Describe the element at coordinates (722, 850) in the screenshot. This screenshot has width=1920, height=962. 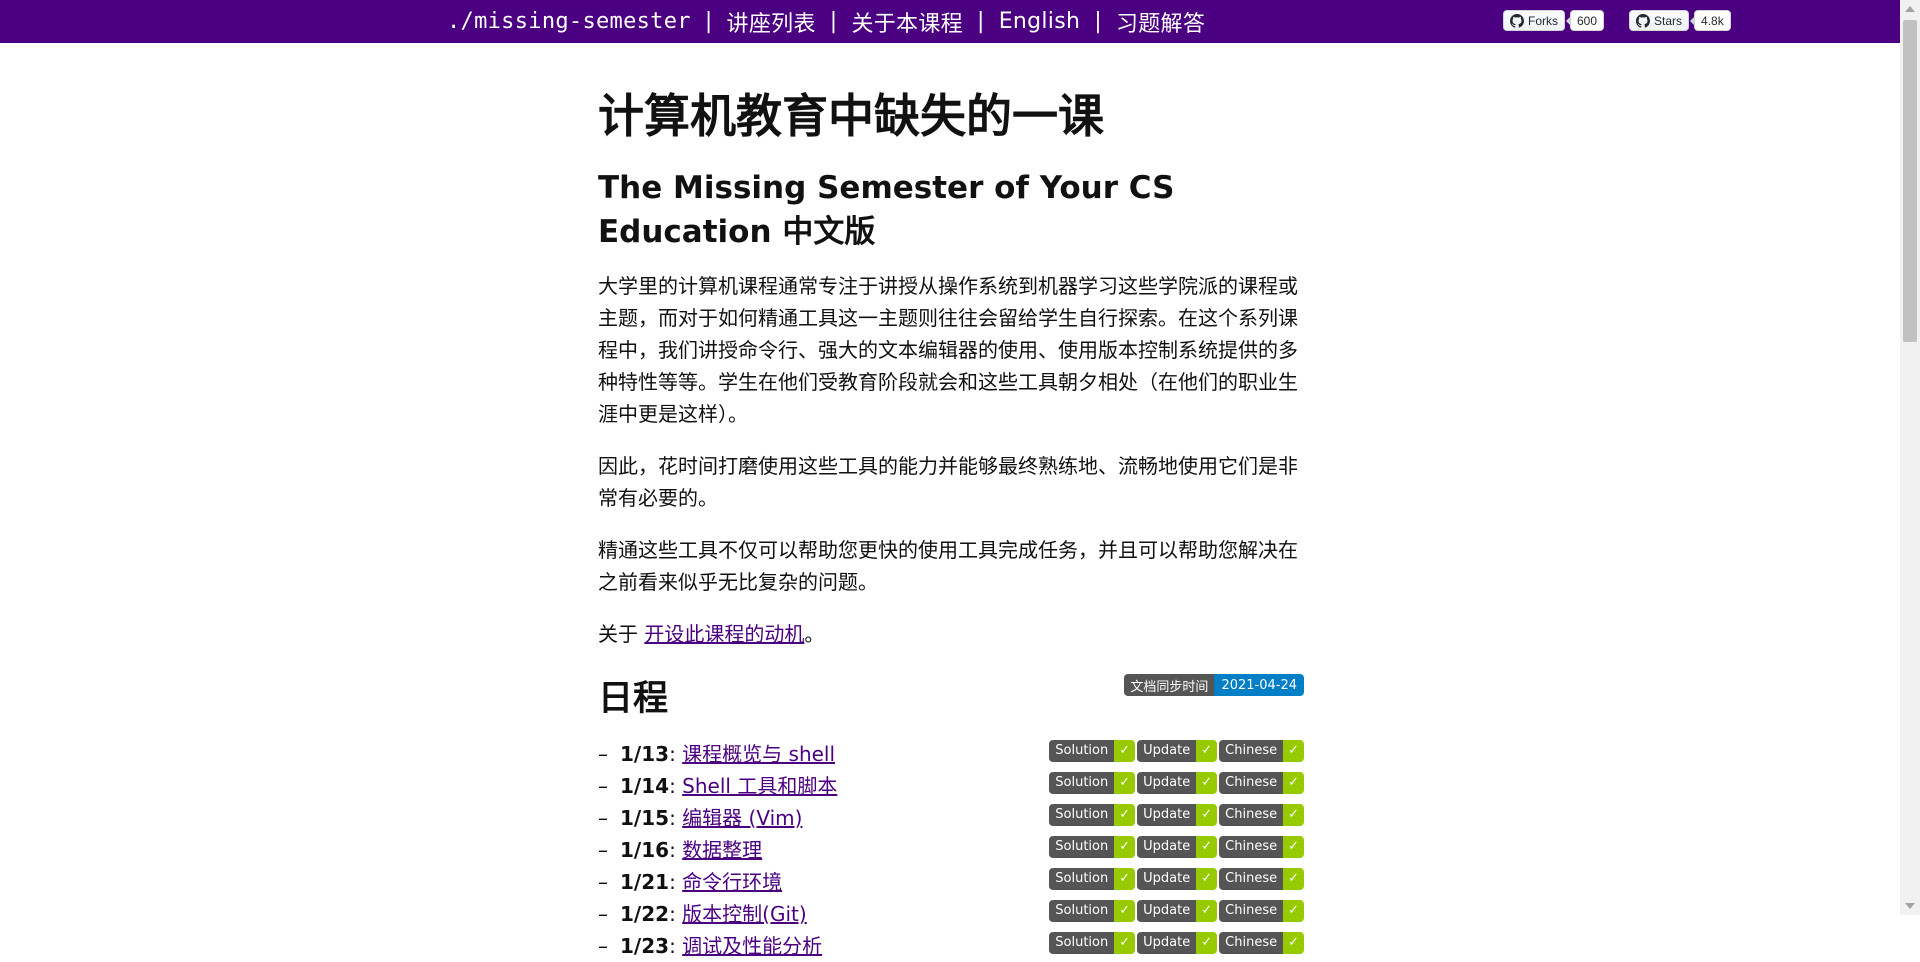
I see `lecture-link: 数据整理` at that location.